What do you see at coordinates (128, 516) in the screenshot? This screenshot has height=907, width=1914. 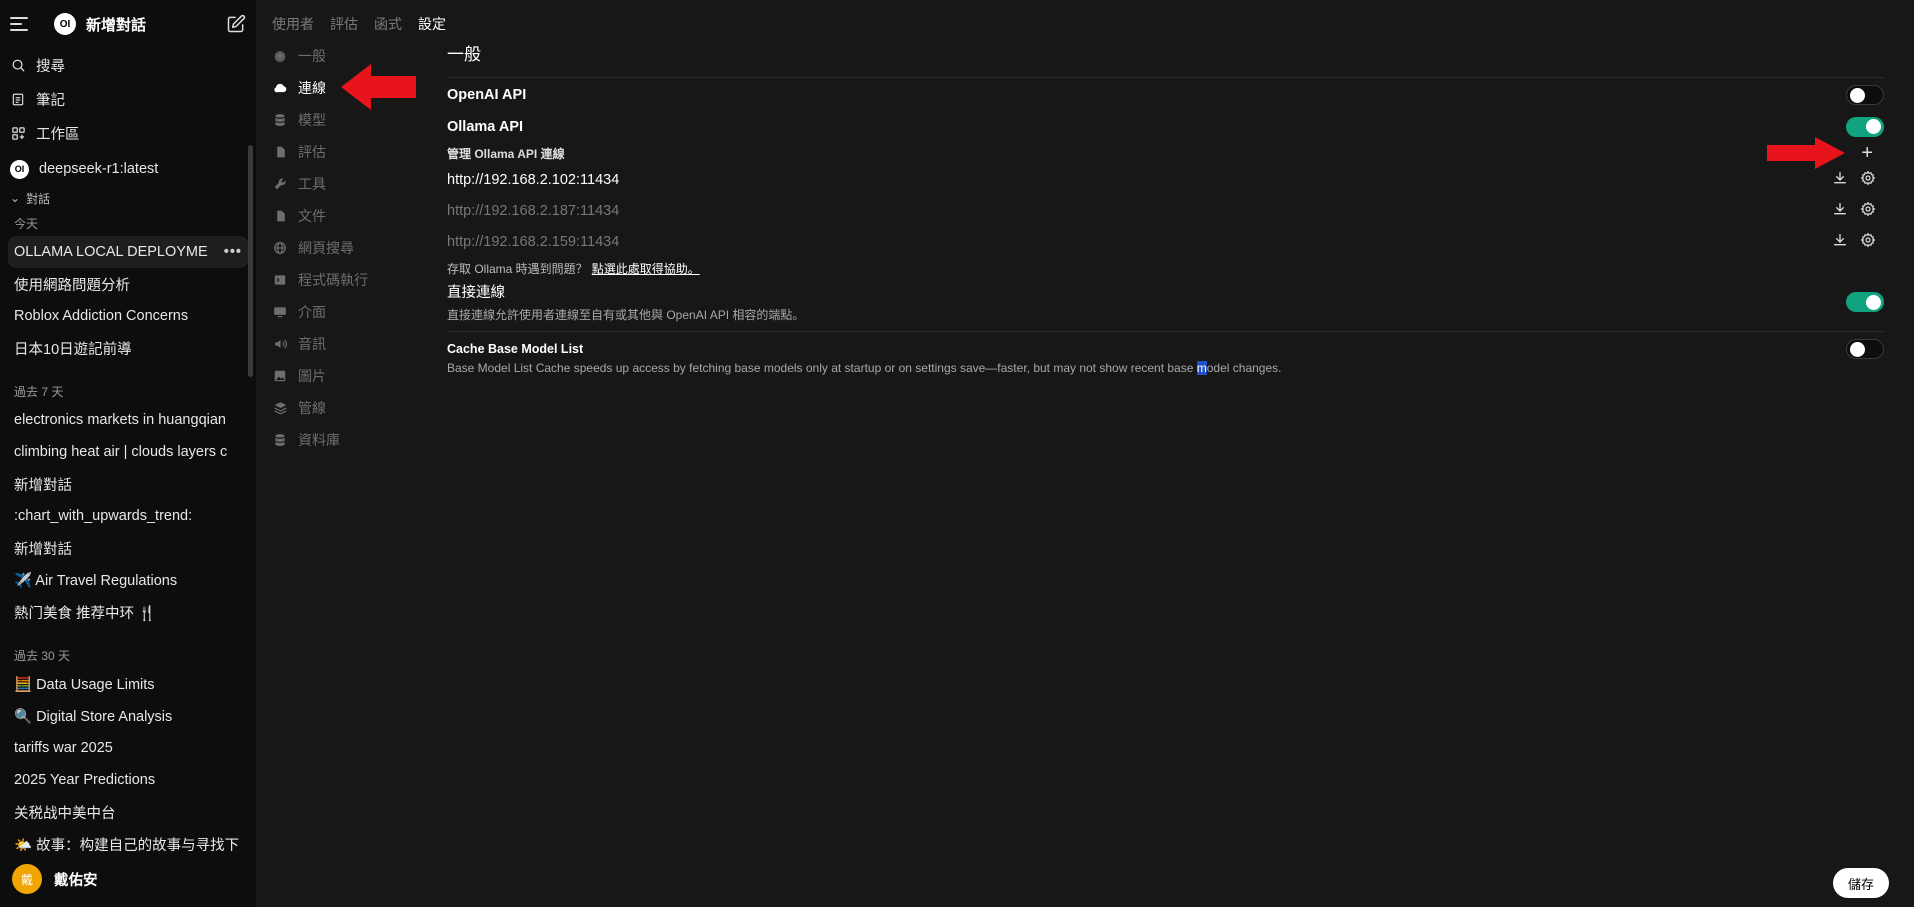 I see `chat-item: :chart_with_upwards_trend:` at bounding box center [128, 516].